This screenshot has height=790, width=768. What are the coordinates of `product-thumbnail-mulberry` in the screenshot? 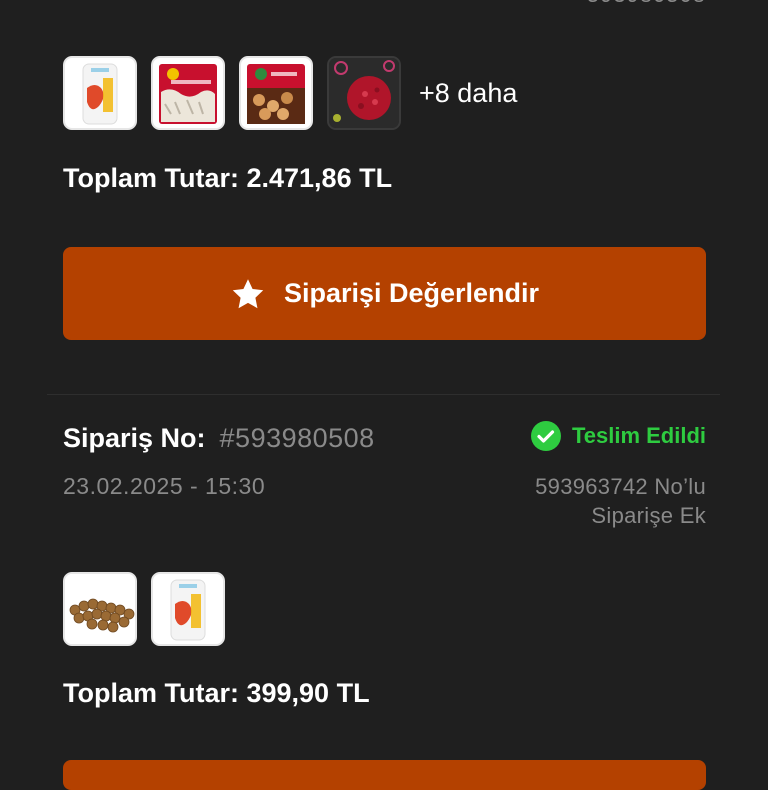 It's located at (188, 93).